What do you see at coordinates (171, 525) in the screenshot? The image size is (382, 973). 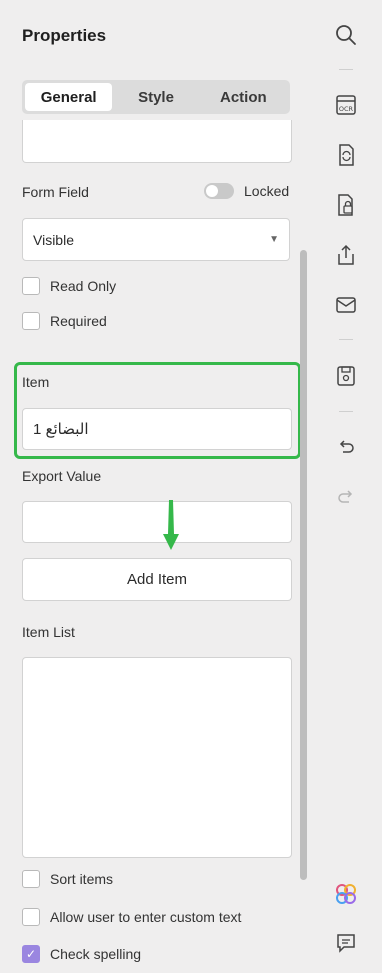 I see `annotation-arrow-icon` at bounding box center [171, 525].